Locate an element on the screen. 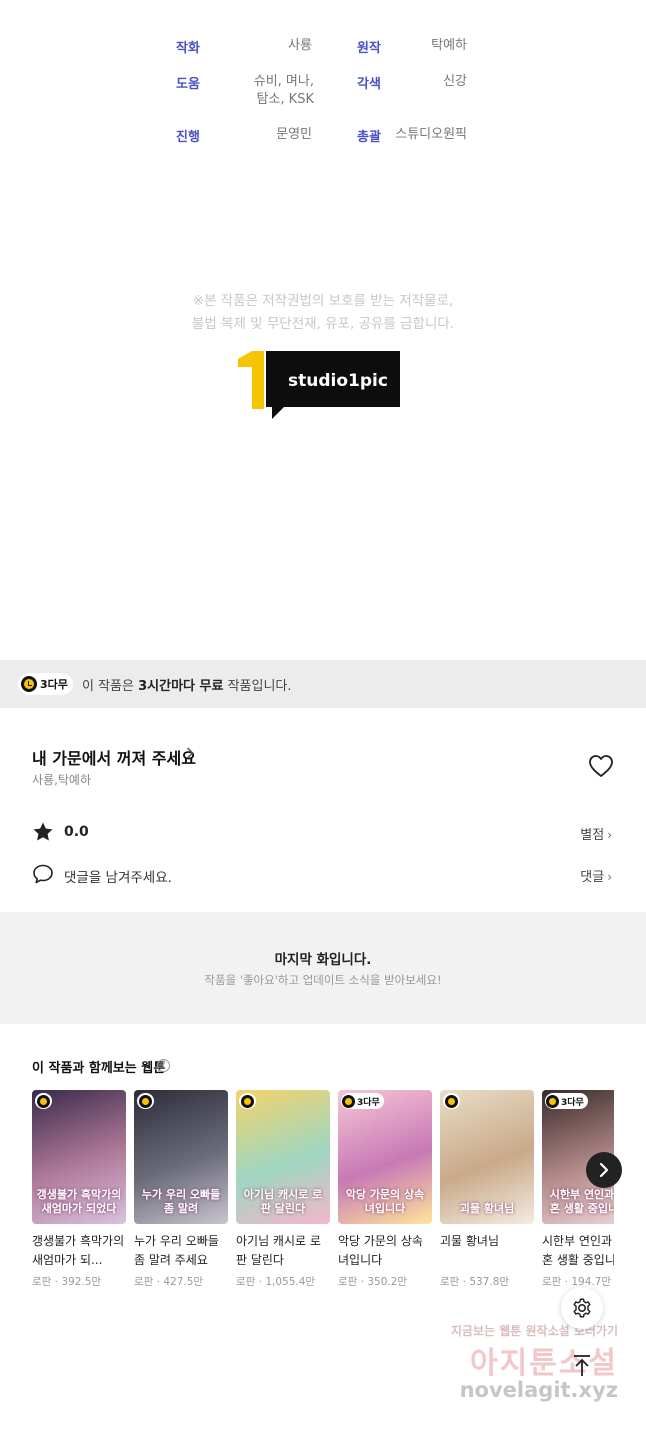  credit-value-director: 스튜디오원픽 is located at coordinates (431, 134).